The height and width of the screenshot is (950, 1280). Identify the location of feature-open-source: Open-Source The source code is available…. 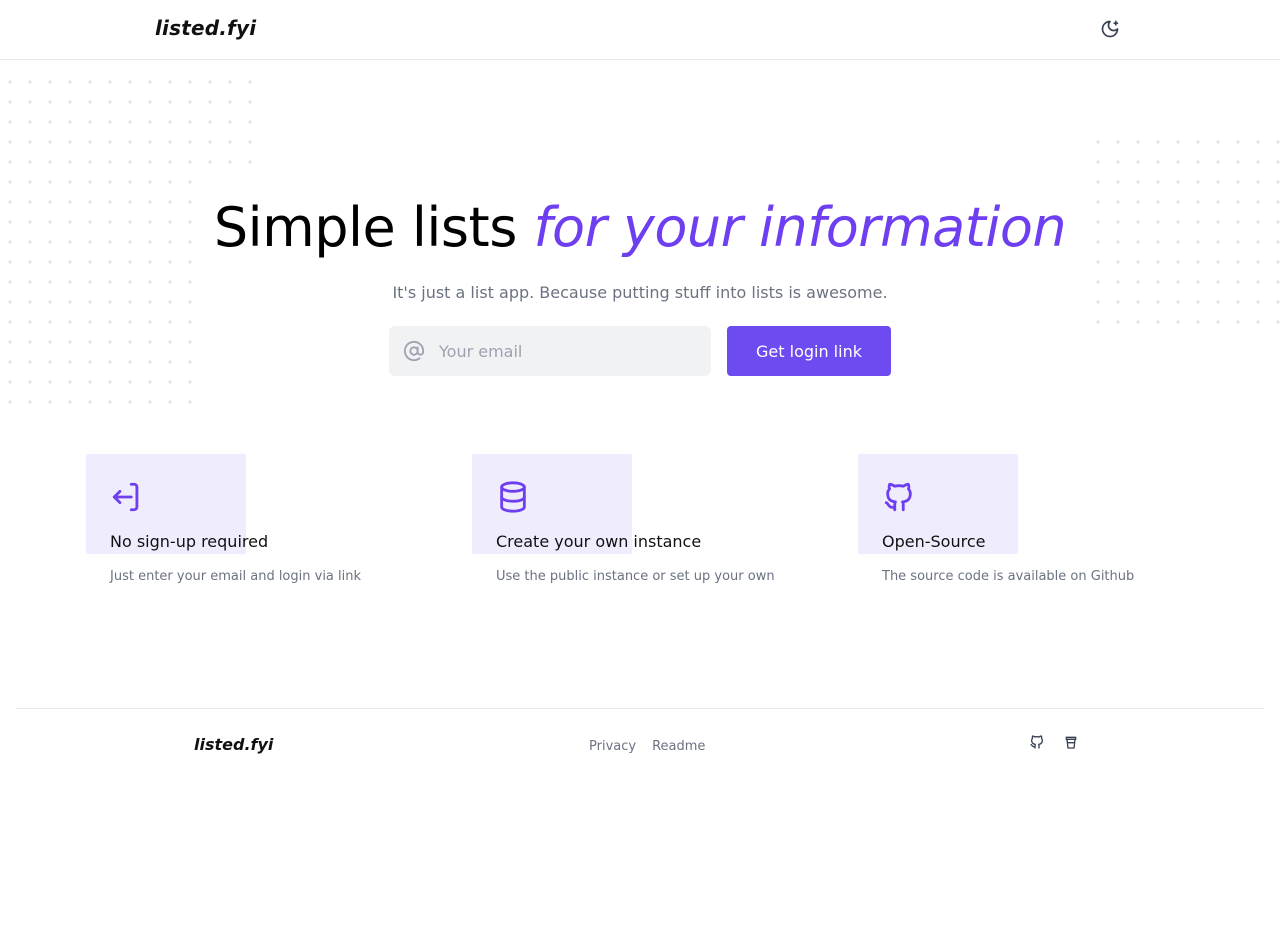
(1028, 524).